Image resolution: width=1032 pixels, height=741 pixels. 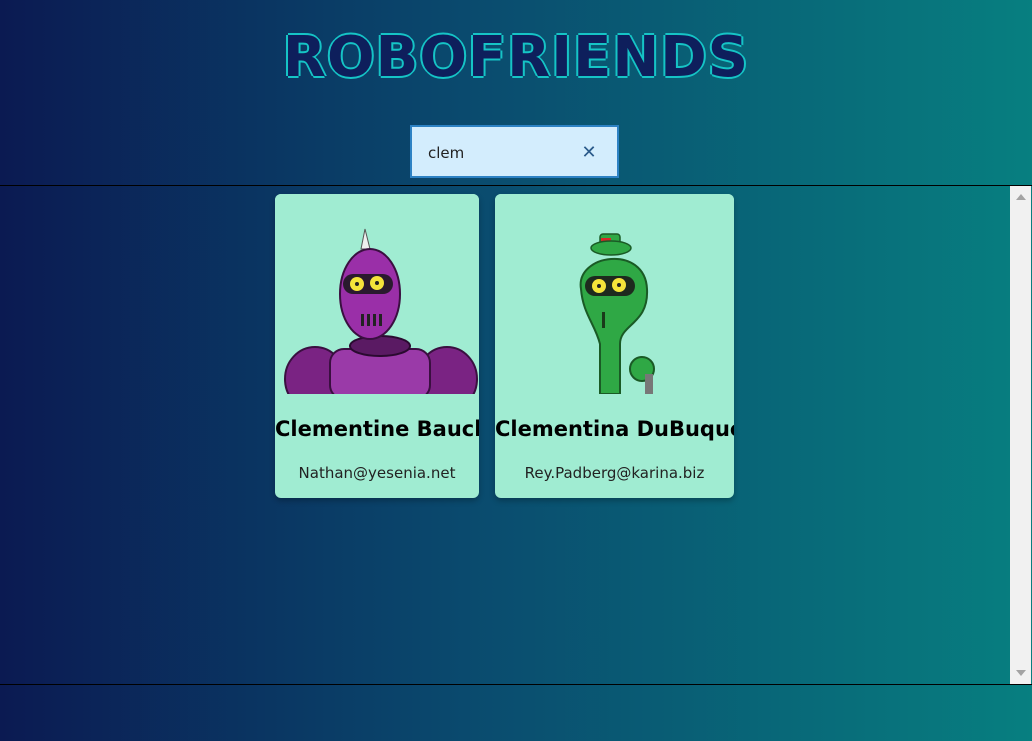 I want to click on robot-name: Clementine Bauch, so click(x=377, y=429).